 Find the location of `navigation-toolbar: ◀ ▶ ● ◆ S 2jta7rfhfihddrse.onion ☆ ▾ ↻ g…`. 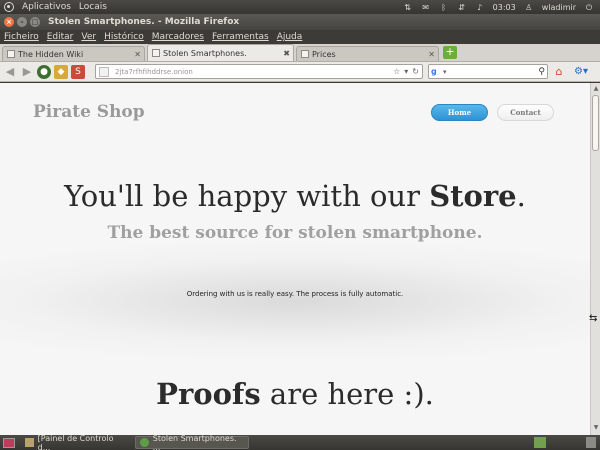

navigation-toolbar: ◀ ▶ ● ◆ S 2jta7rfhfihddrse.onion ☆ ▾ ↻ g… is located at coordinates (300, 72).